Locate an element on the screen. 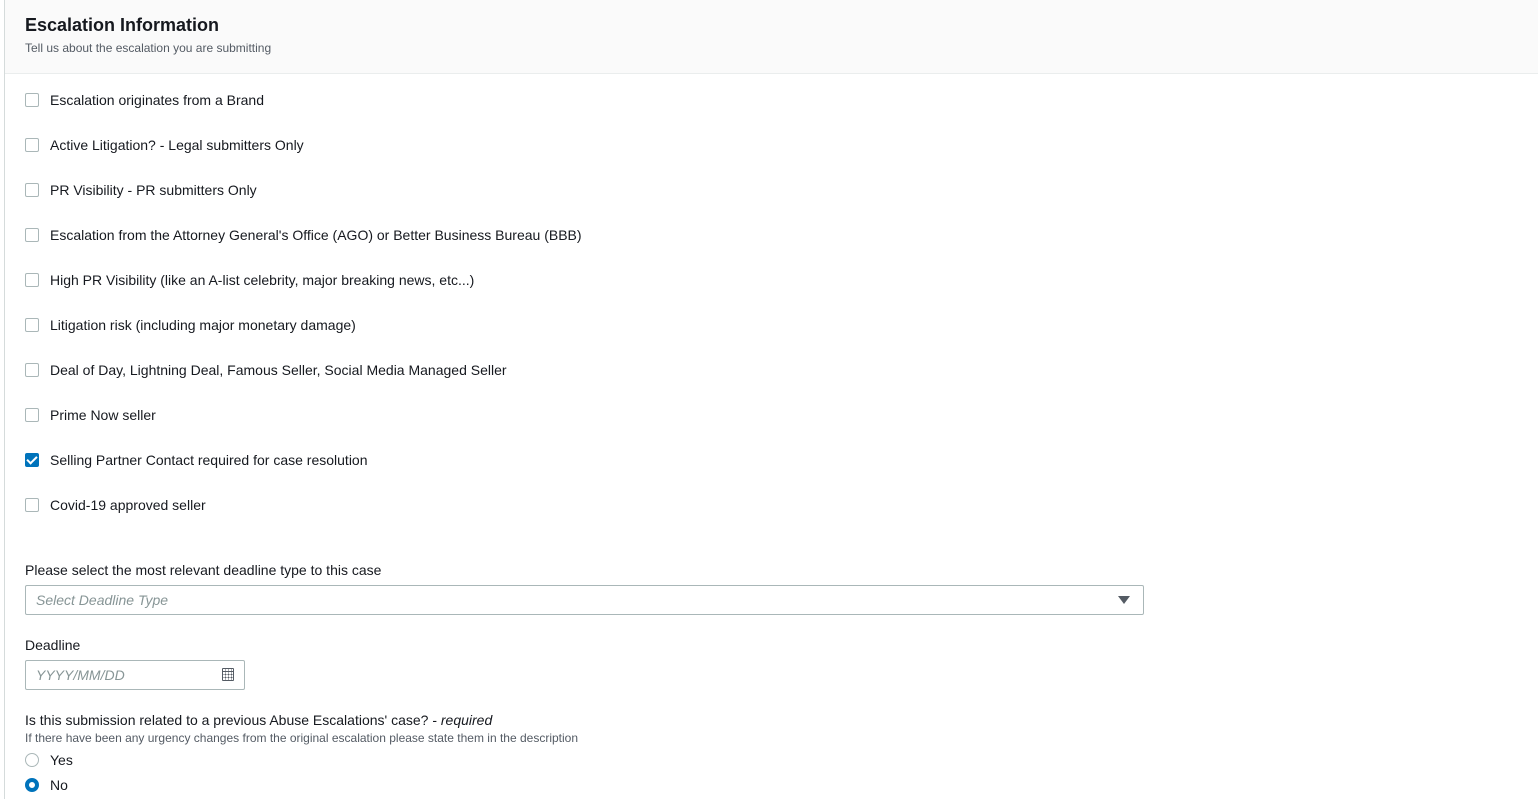 The width and height of the screenshot is (1538, 799). deadline-type-placeholder: Select Deadline Type is located at coordinates (102, 600).